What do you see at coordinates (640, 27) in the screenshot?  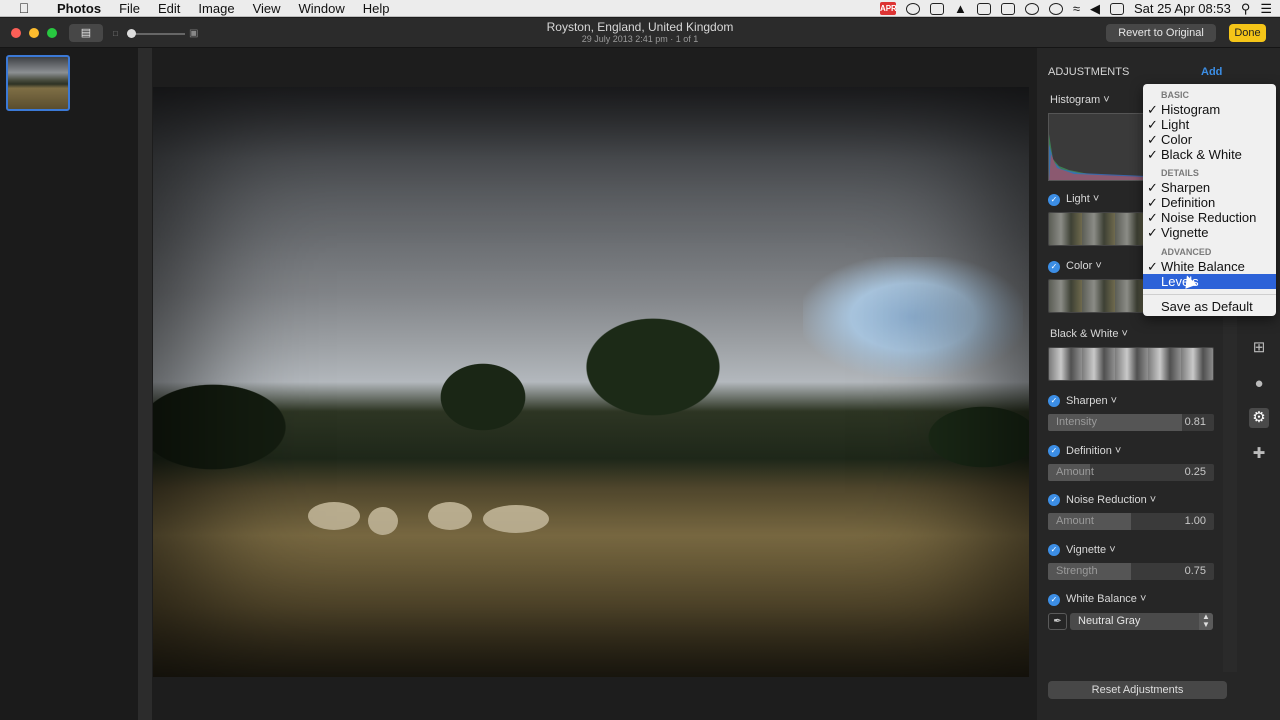 I see `window-title: Royston, England, United Kingdom` at bounding box center [640, 27].